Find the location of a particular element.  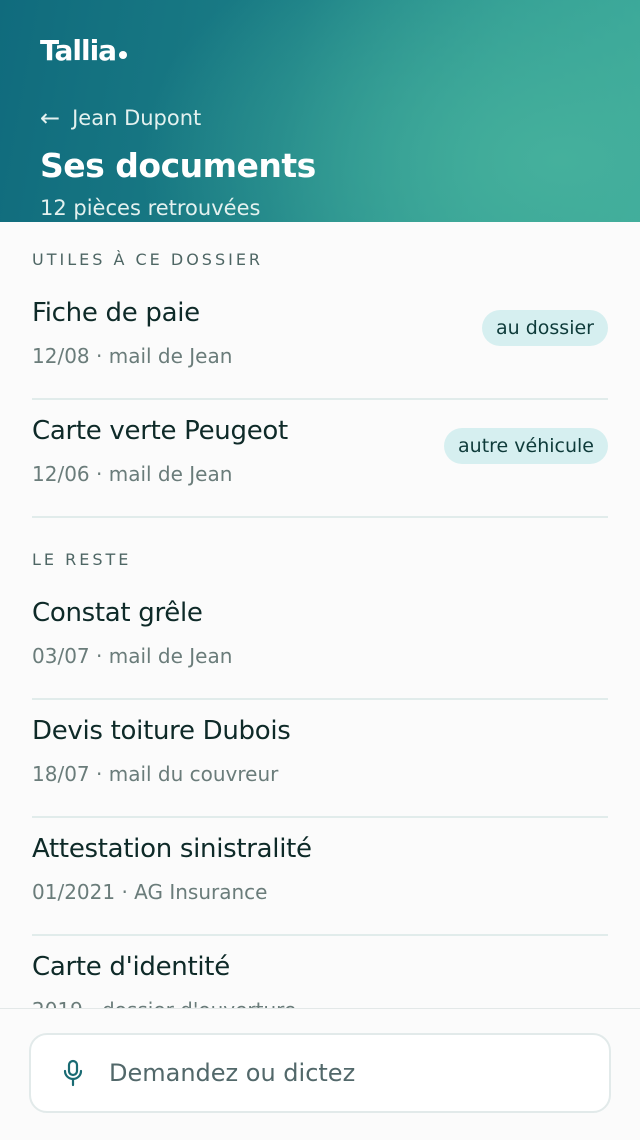

document-title: Devis toiture Dubois is located at coordinates (161, 731).